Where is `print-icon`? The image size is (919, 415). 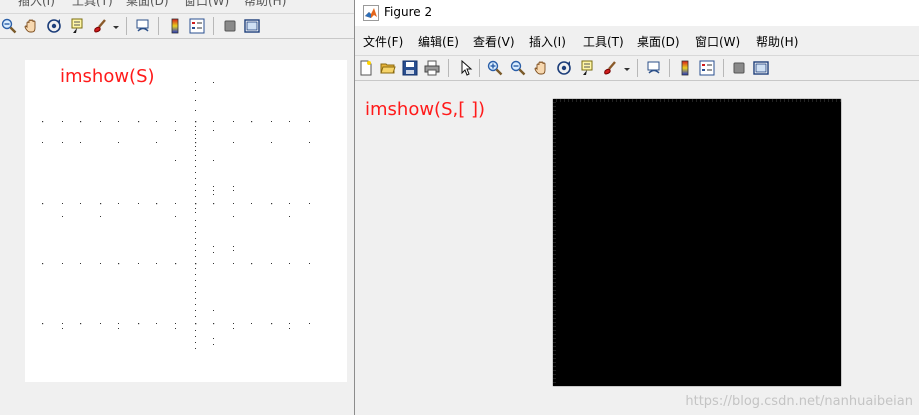 print-icon is located at coordinates (432, 68).